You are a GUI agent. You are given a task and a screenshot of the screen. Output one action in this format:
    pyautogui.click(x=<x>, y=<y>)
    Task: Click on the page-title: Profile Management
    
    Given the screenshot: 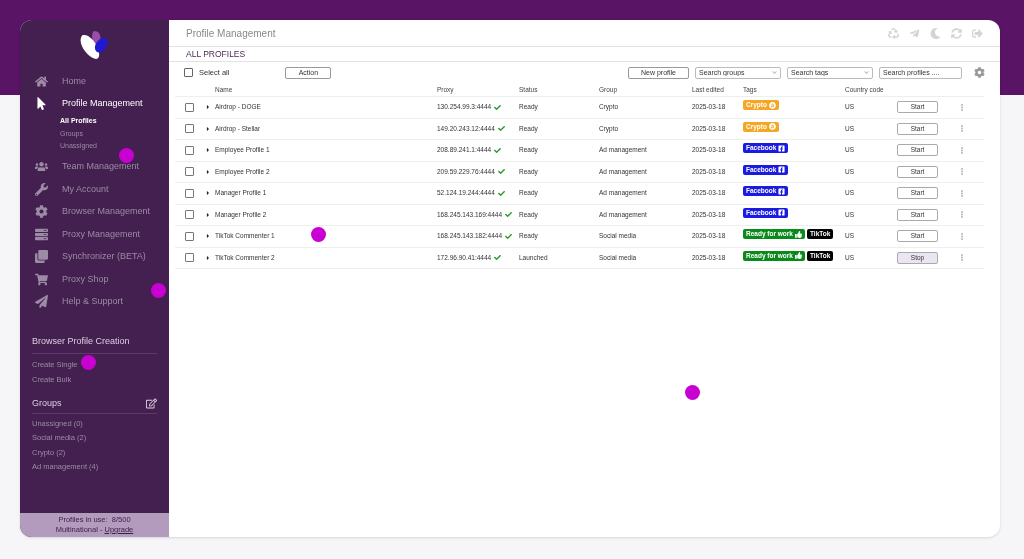 What is the action you would take?
    pyautogui.click(x=231, y=33)
    